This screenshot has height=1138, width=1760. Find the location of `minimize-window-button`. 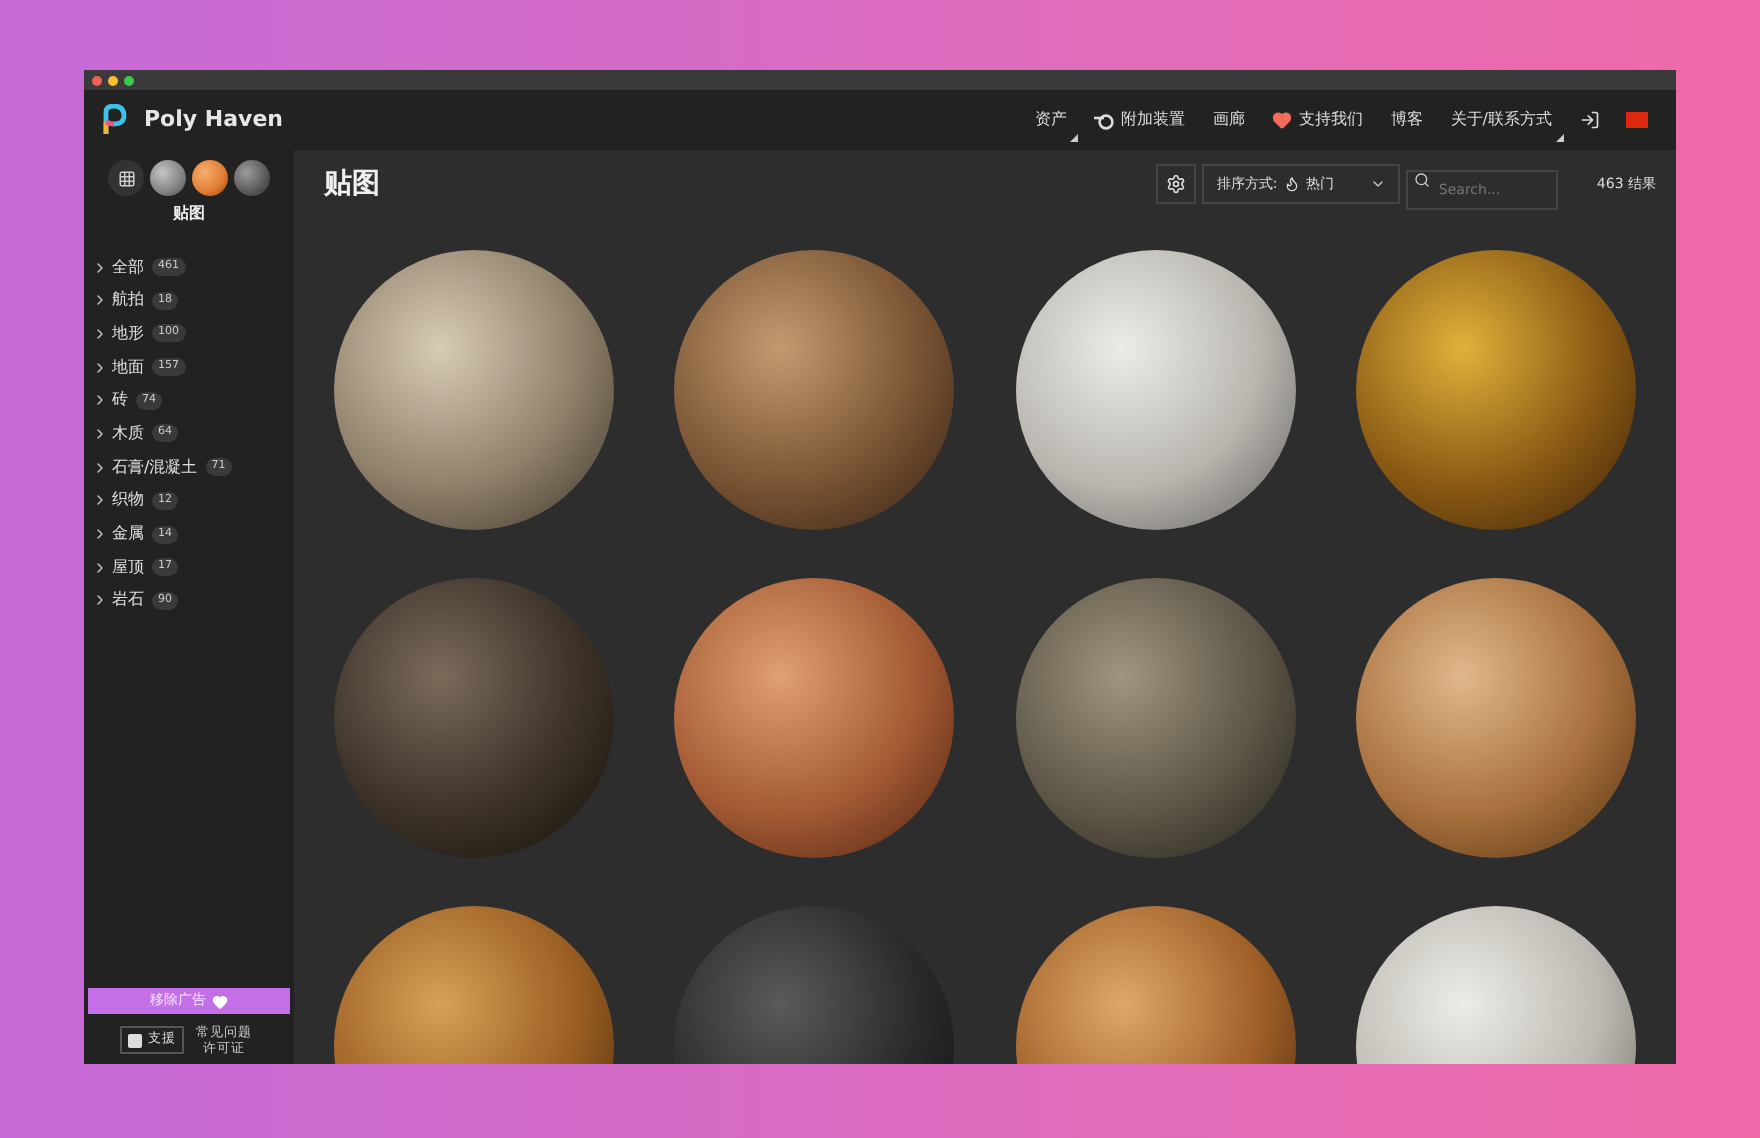

minimize-window-button is located at coordinates (113, 80).